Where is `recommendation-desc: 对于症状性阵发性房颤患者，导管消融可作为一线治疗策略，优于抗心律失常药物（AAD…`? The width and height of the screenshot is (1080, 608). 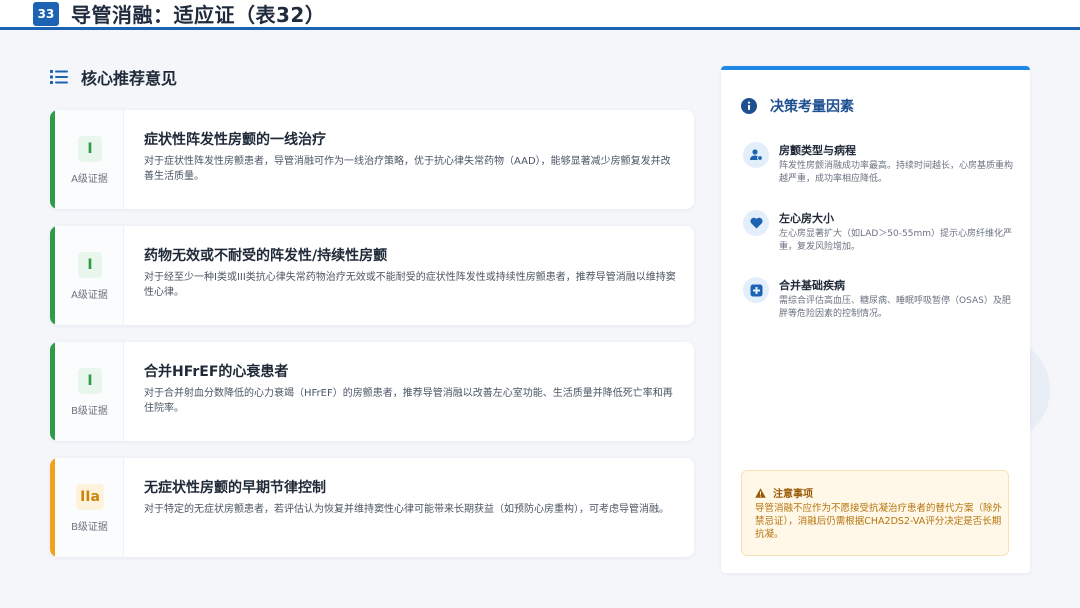 recommendation-desc: 对于症状性阵发性房颤患者，导管消融可作为一线治疗策略，优于抗心律失常药物（AAD… is located at coordinates (407, 169).